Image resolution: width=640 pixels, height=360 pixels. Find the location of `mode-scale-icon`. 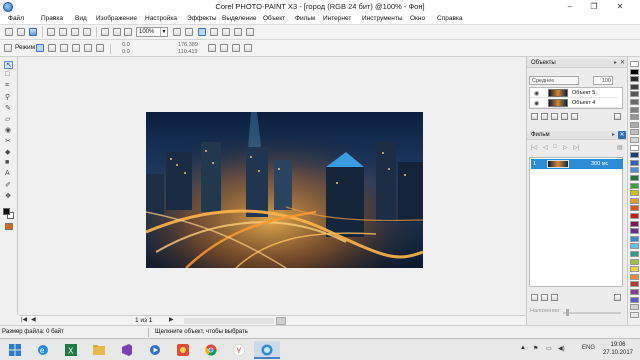

mode-scale-icon is located at coordinates (64, 48).